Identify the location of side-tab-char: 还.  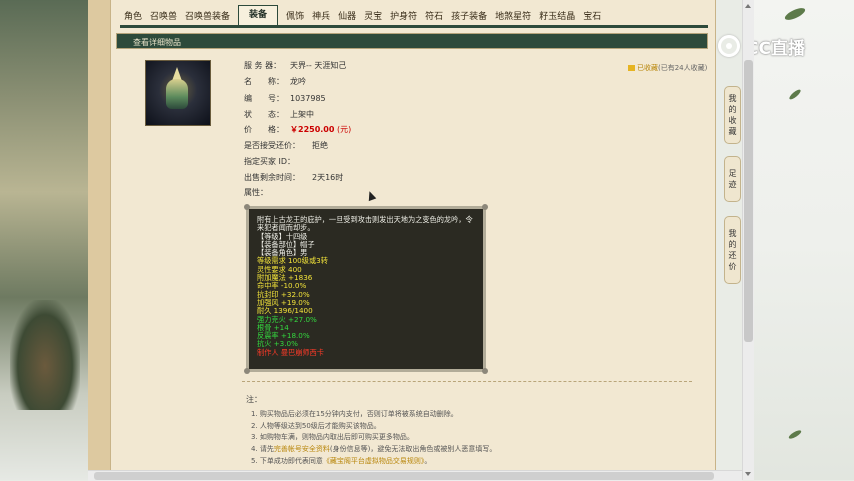
(732, 255).